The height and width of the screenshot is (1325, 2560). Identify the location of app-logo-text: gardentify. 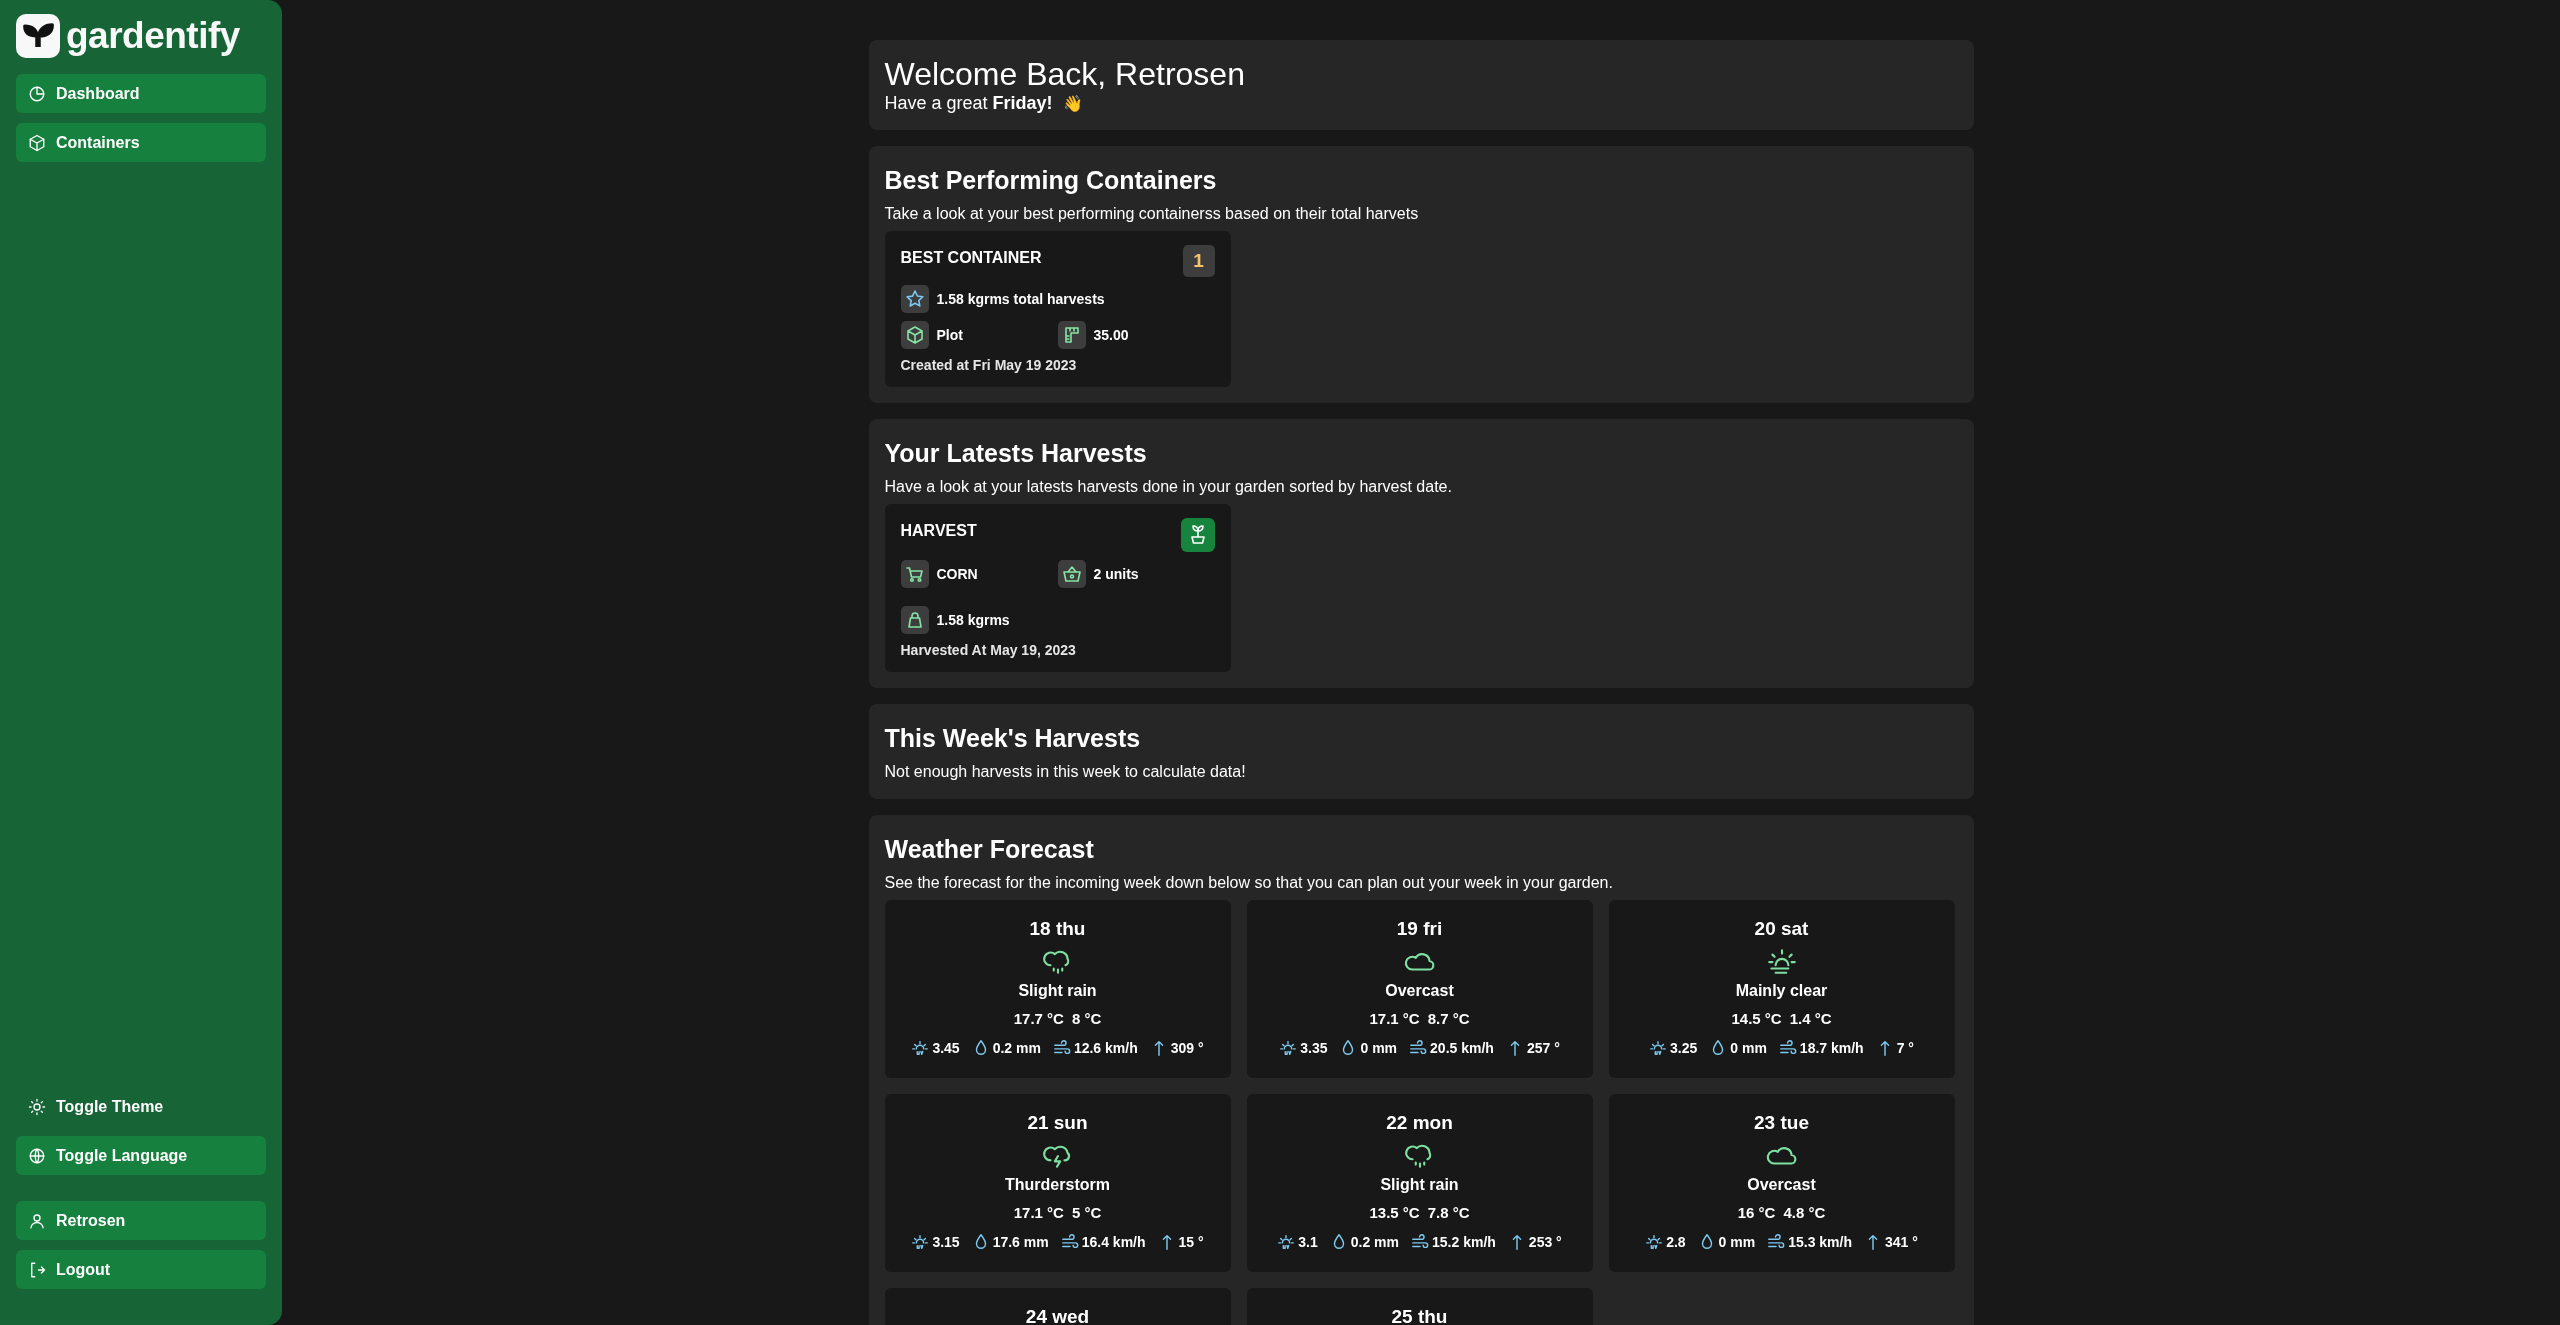
(153, 36).